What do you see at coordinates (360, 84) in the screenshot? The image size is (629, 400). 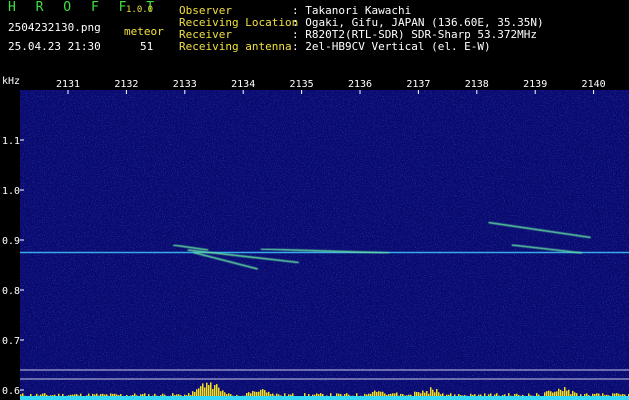 I see `x-tick-label: 2136` at bounding box center [360, 84].